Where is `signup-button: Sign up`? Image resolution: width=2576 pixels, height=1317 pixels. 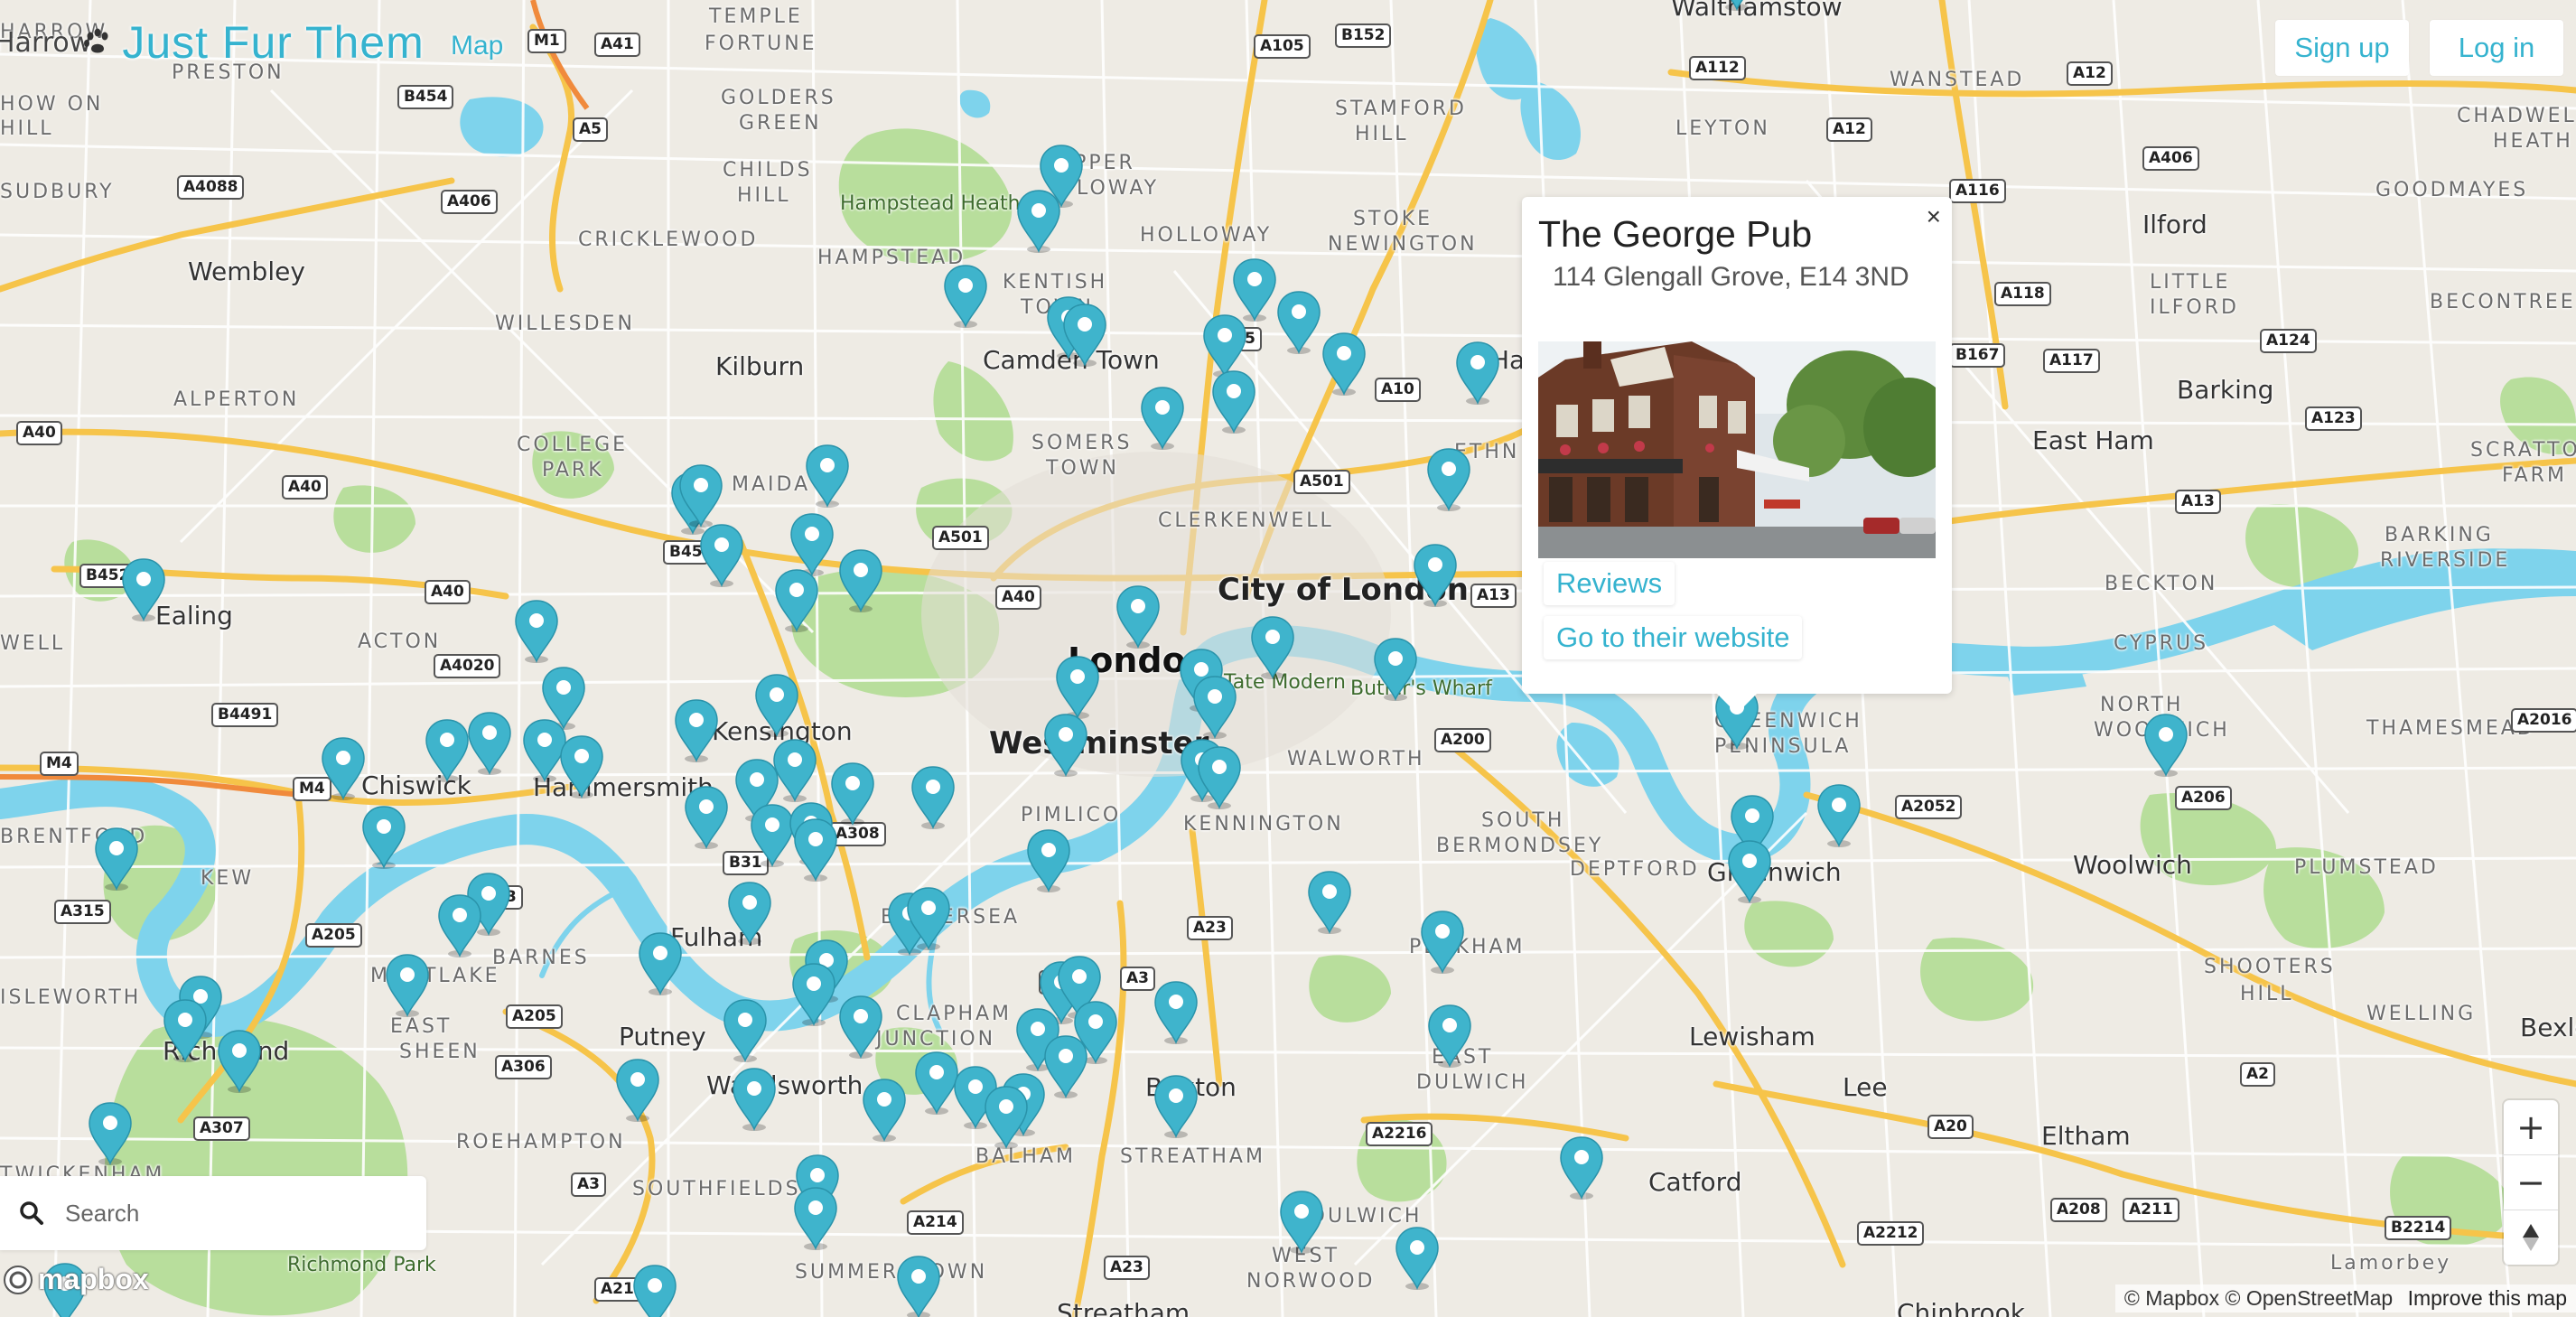 signup-button: Sign up is located at coordinates (2342, 48).